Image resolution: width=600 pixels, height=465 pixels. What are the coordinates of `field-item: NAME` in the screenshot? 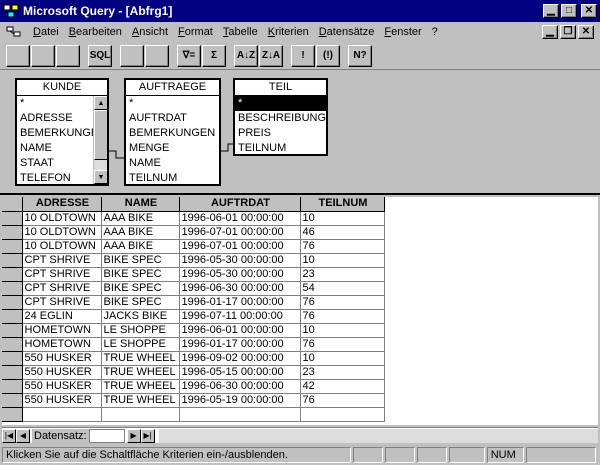 It's located at (172, 163).